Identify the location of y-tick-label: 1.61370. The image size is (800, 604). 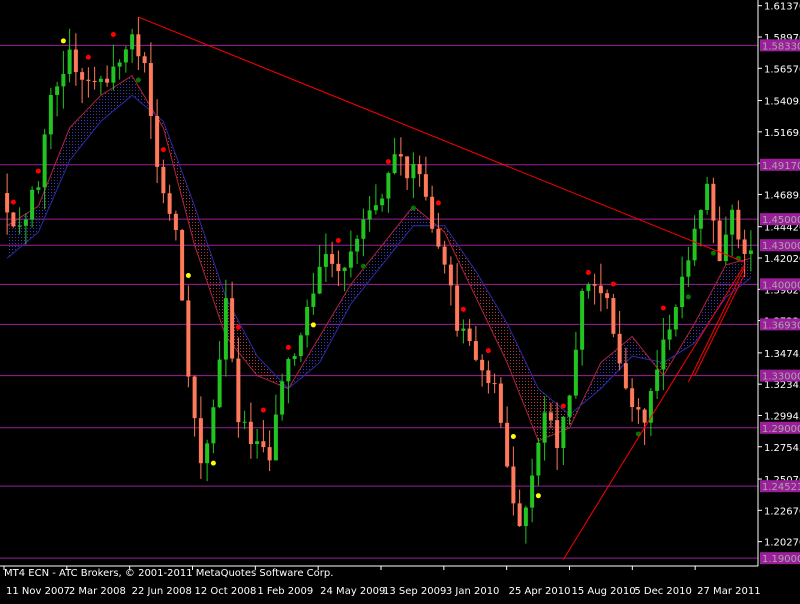
(782, 7).